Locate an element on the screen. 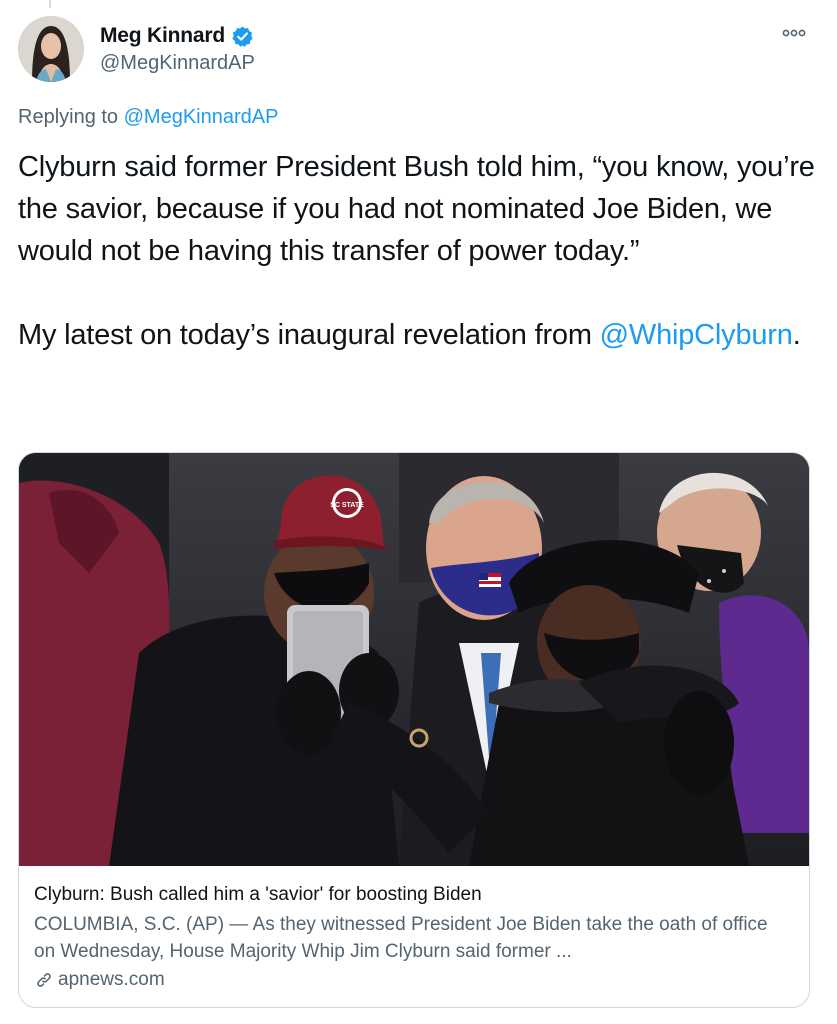  reply-context-prefix: Replying to is located at coordinates (68, 117).